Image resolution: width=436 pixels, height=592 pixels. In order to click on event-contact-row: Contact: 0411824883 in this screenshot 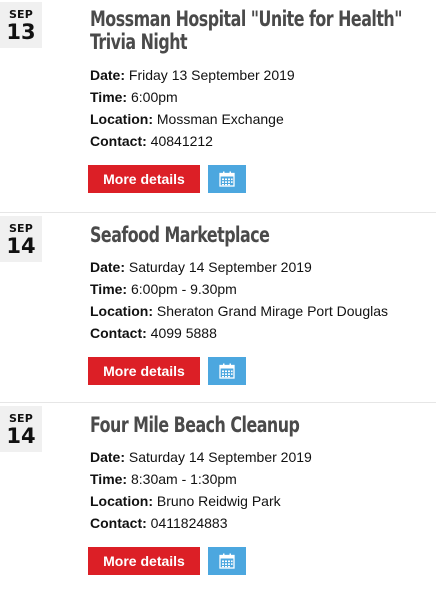, I will do `click(263, 523)`.